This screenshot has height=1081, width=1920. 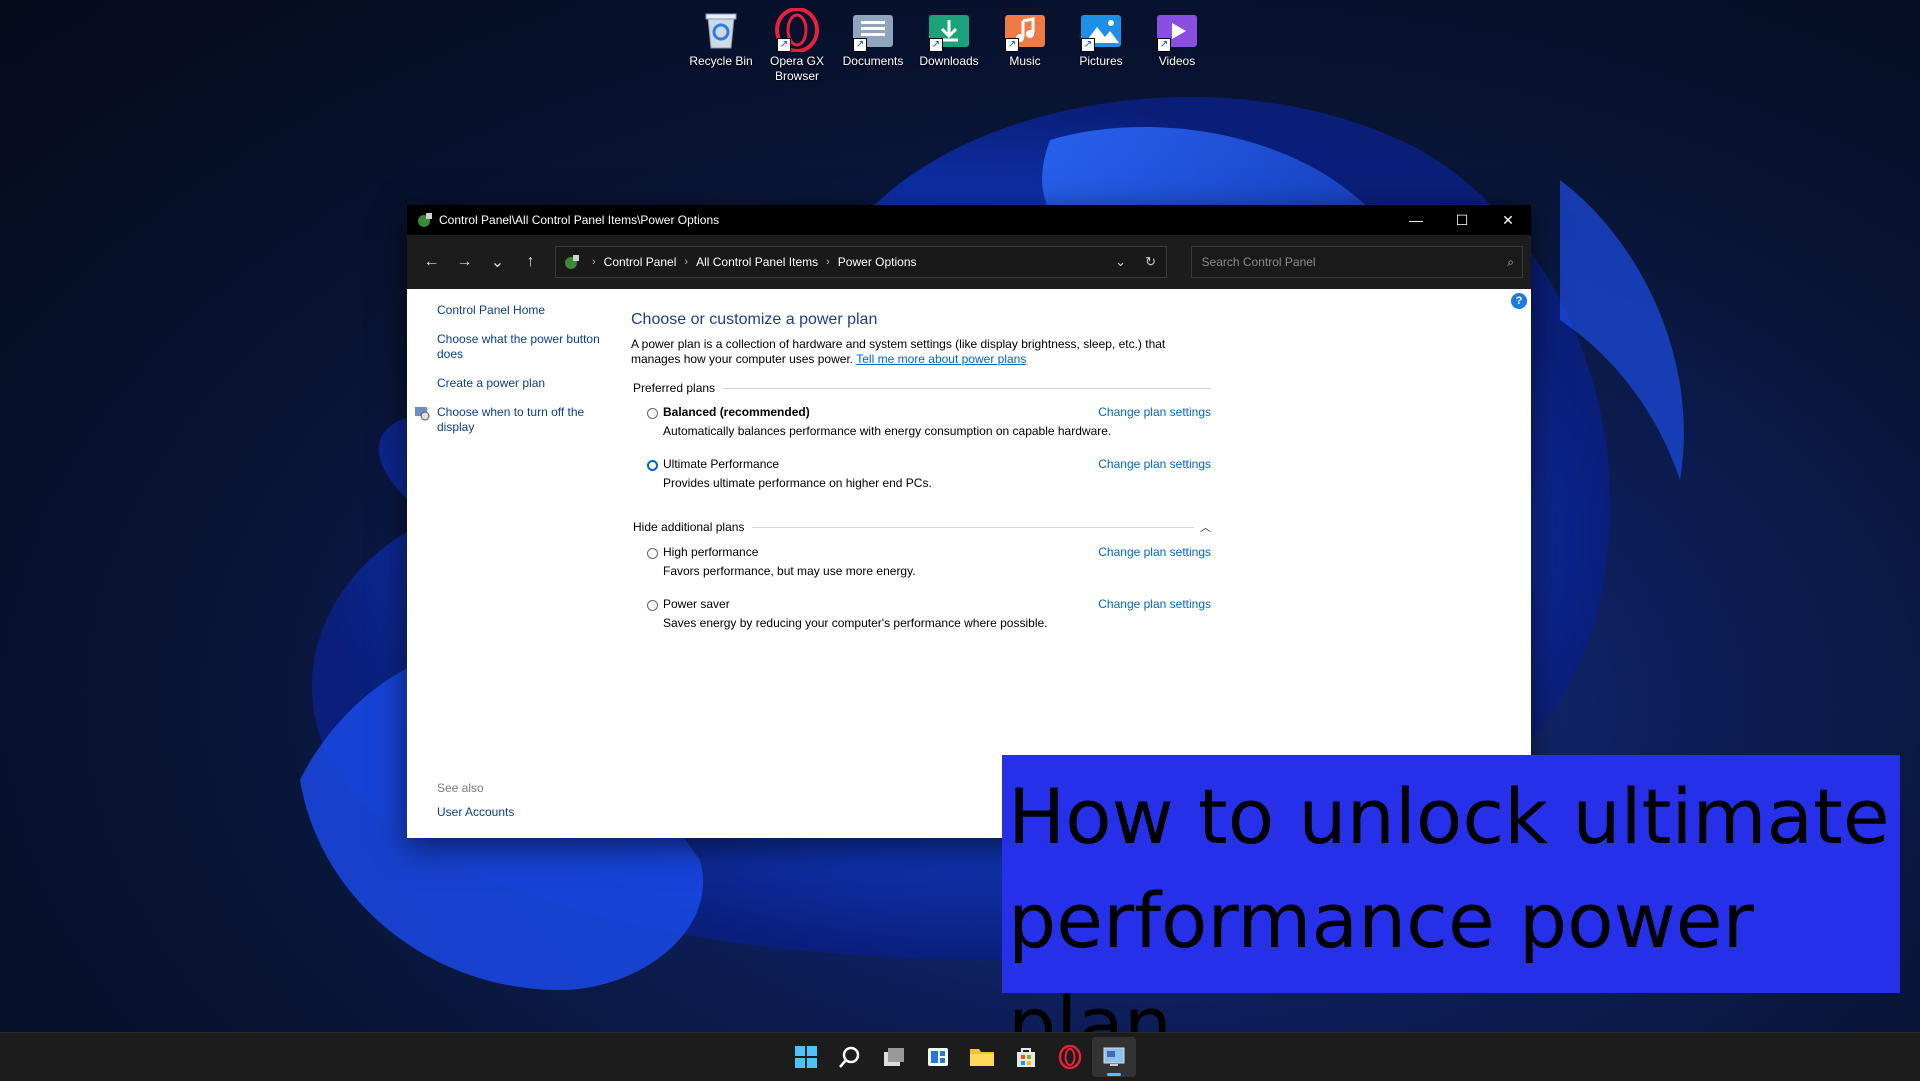 I want to click on recycle-bin-icon, so click(x=721, y=30).